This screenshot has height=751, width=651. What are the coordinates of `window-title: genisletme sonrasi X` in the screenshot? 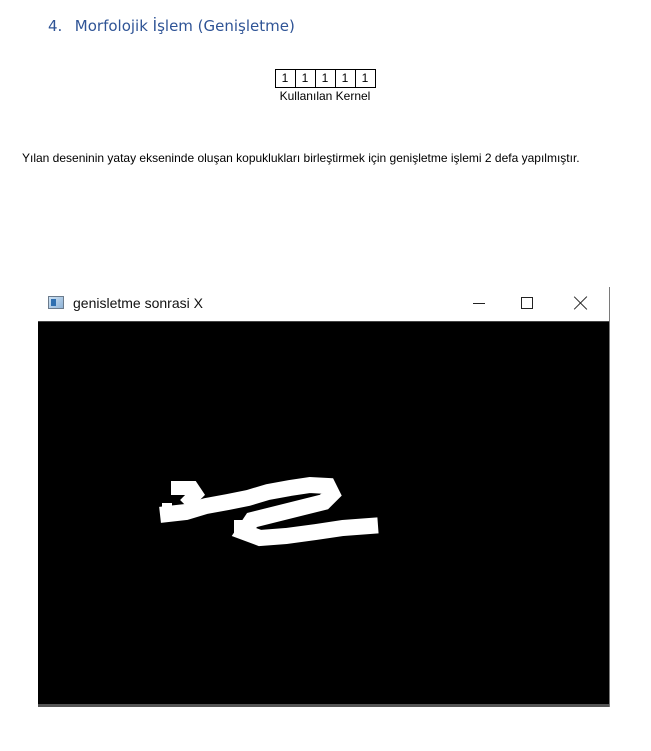 It's located at (138, 303).